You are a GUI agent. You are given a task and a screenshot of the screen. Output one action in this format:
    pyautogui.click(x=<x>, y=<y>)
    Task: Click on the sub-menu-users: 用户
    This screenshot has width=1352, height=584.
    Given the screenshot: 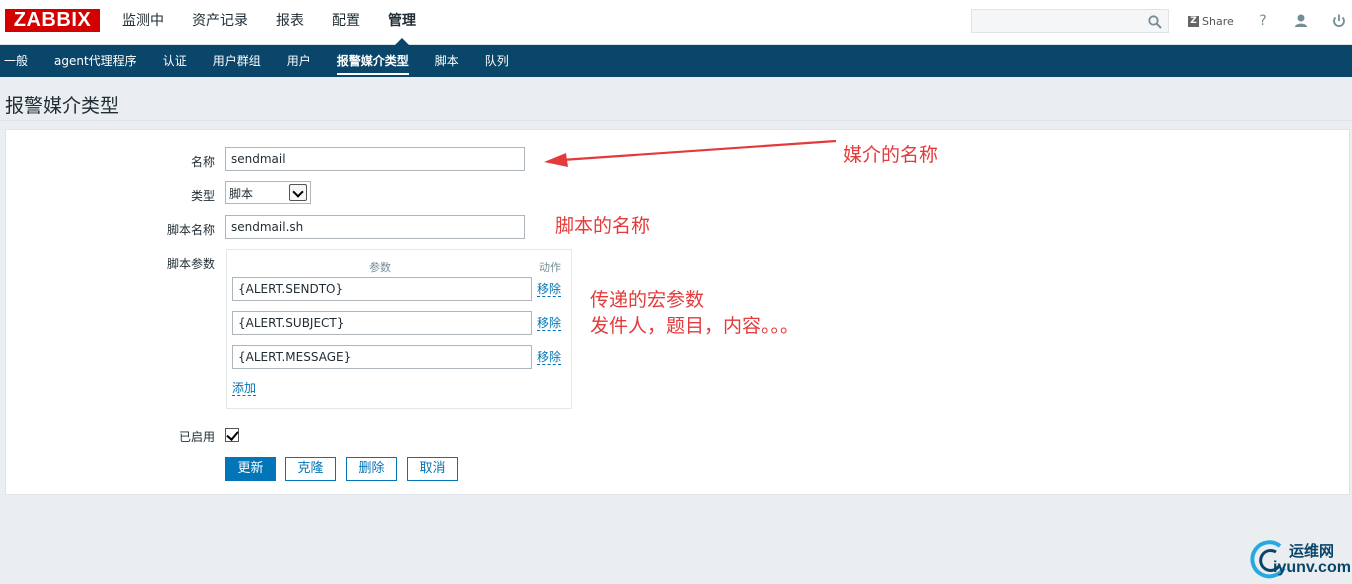 What is the action you would take?
    pyautogui.click(x=299, y=61)
    